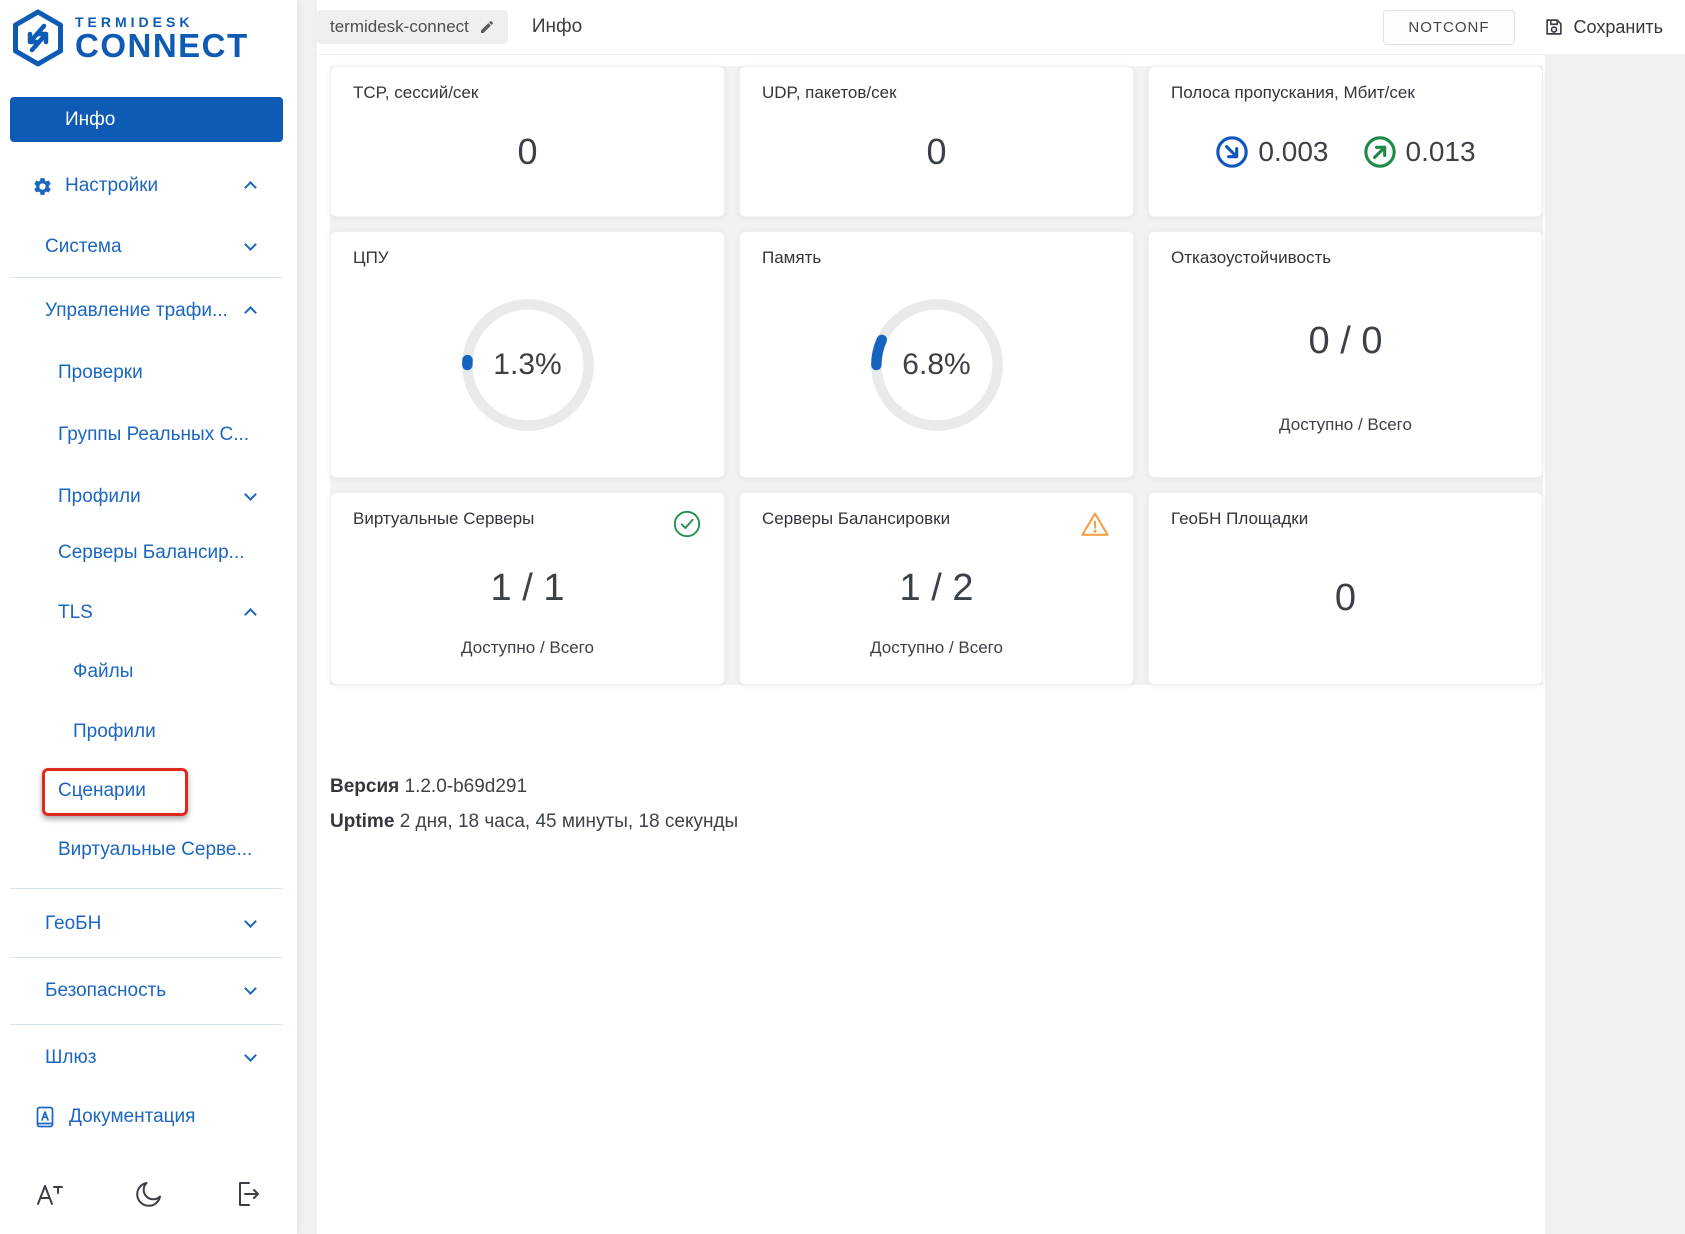 The image size is (1685, 1234). Describe the element at coordinates (73, 923) in the screenshot. I see `sidebar-item-label: ГеоБН` at that location.